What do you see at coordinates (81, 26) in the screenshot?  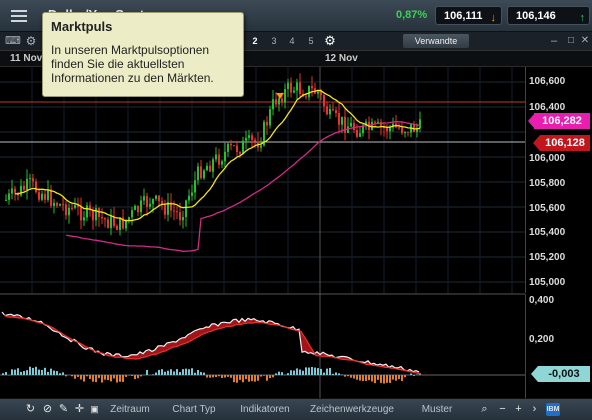 I see `tooltip-title: Marktpuls` at bounding box center [81, 26].